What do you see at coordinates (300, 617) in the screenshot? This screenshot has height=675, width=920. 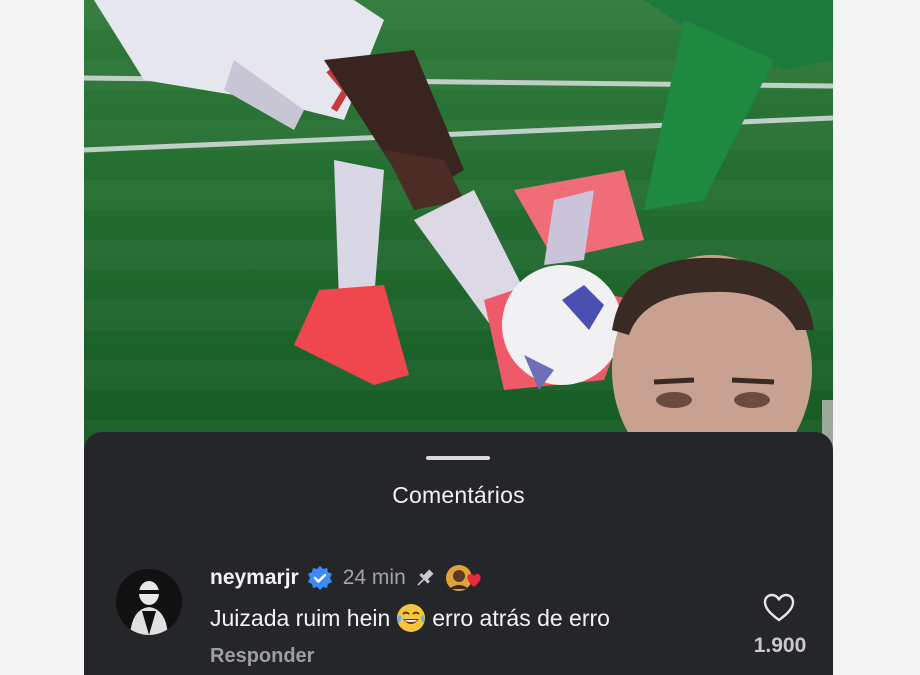 I see `comment-text-part: Juizada ruim hein` at bounding box center [300, 617].